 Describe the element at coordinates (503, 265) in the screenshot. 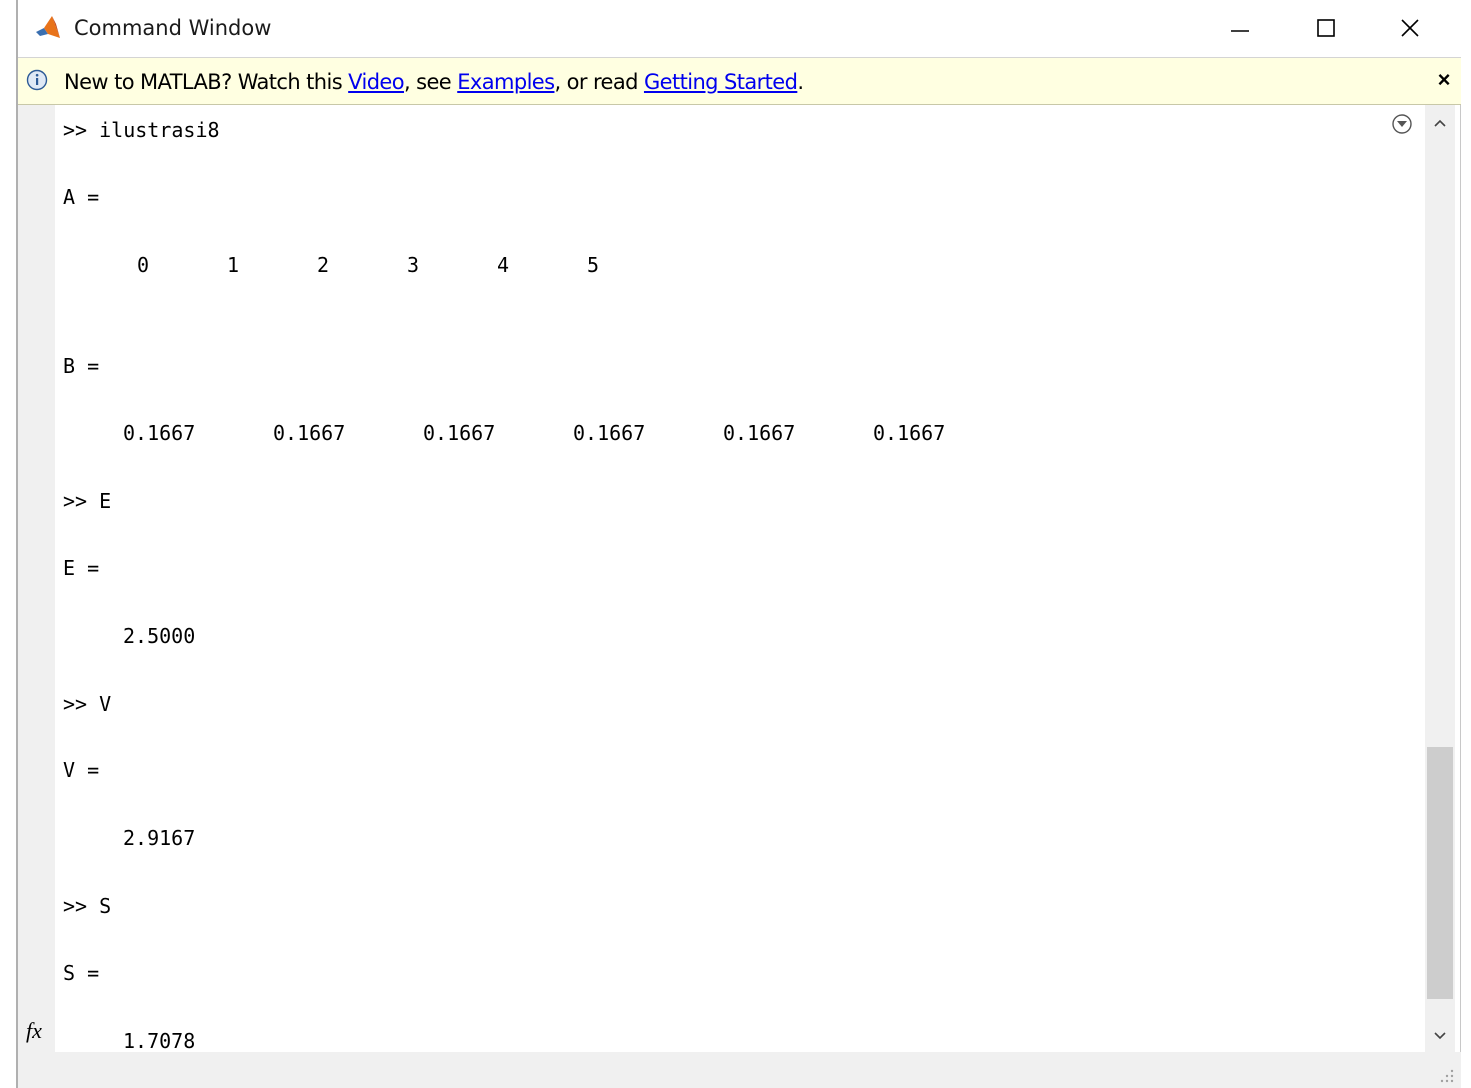

I see `matrix-value: 4` at that location.